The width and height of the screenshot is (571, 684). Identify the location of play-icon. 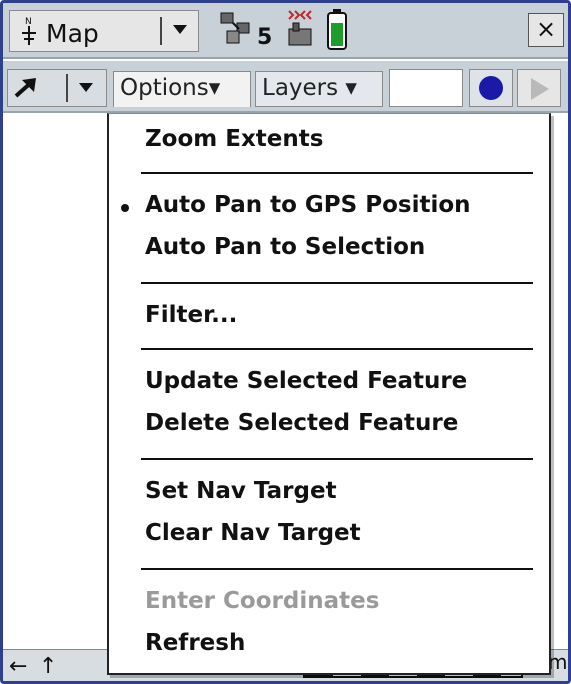
(540, 89).